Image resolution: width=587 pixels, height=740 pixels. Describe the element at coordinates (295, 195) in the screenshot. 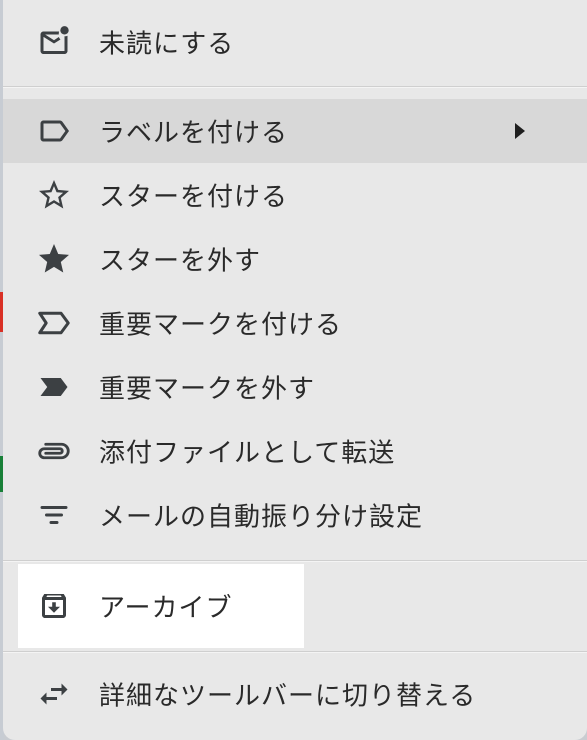

I see `add-star-item: スターを付ける` at that location.